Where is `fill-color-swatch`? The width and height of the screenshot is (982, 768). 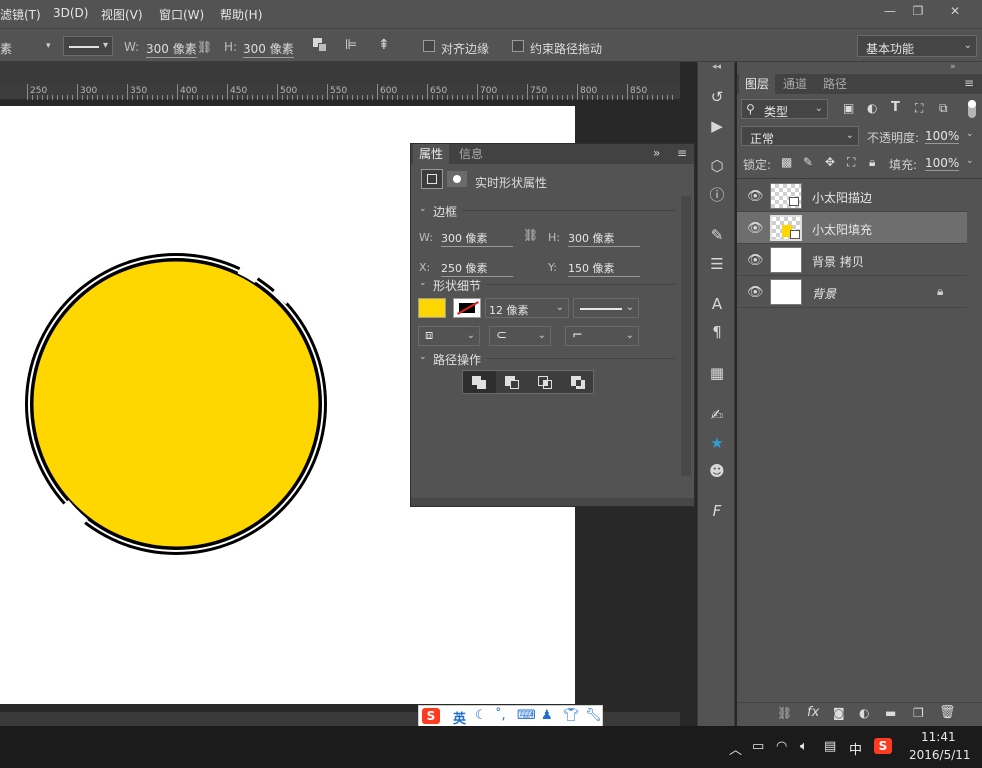
fill-color-swatch is located at coordinates (432, 308).